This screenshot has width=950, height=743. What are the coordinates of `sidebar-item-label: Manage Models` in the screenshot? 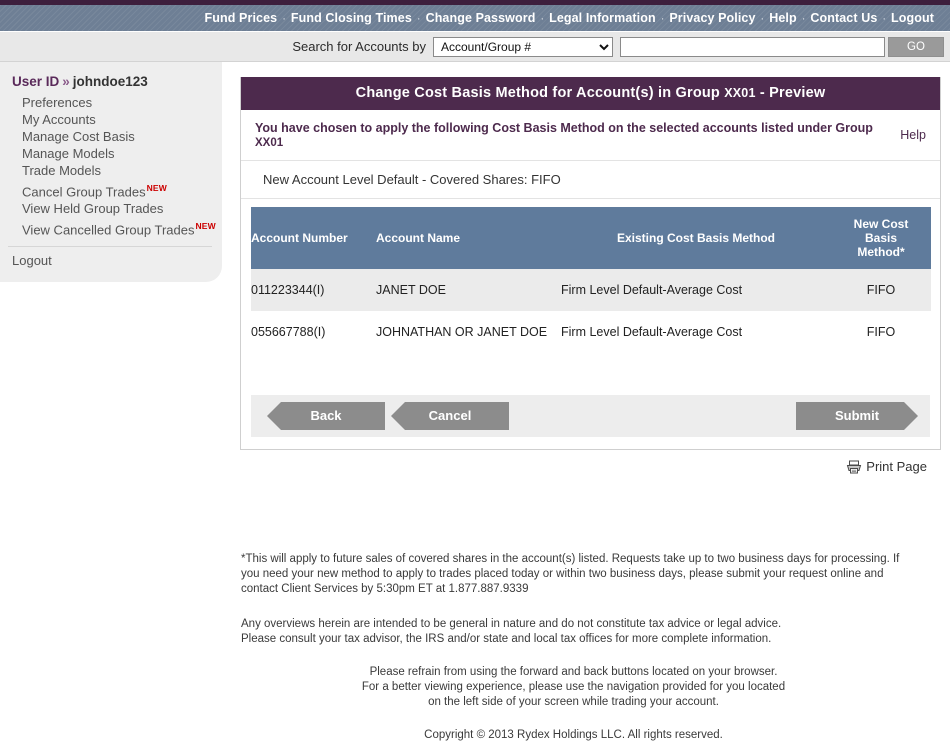 It's located at (68, 153).